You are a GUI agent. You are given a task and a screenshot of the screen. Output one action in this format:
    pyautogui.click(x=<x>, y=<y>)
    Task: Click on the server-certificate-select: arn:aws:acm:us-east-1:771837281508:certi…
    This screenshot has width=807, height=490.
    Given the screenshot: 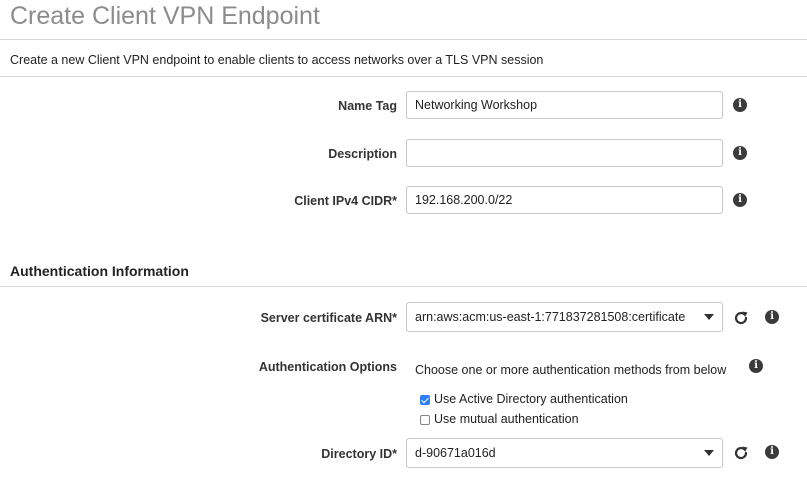 What is the action you would take?
    pyautogui.click(x=564, y=317)
    